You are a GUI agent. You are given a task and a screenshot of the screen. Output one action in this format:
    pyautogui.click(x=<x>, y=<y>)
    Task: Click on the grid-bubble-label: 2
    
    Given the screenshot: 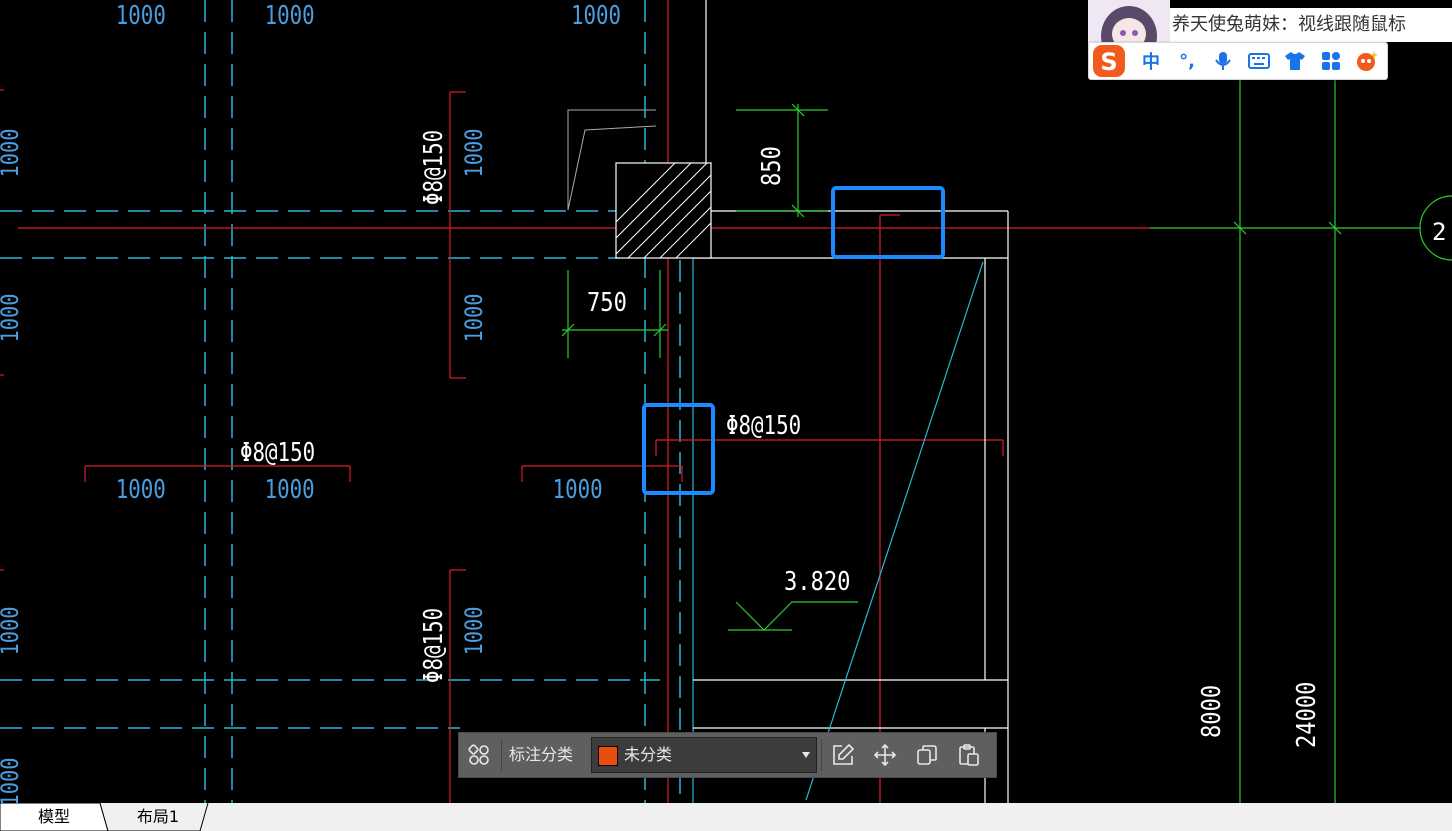 What is the action you would take?
    pyautogui.click(x=1439, y=232)
    